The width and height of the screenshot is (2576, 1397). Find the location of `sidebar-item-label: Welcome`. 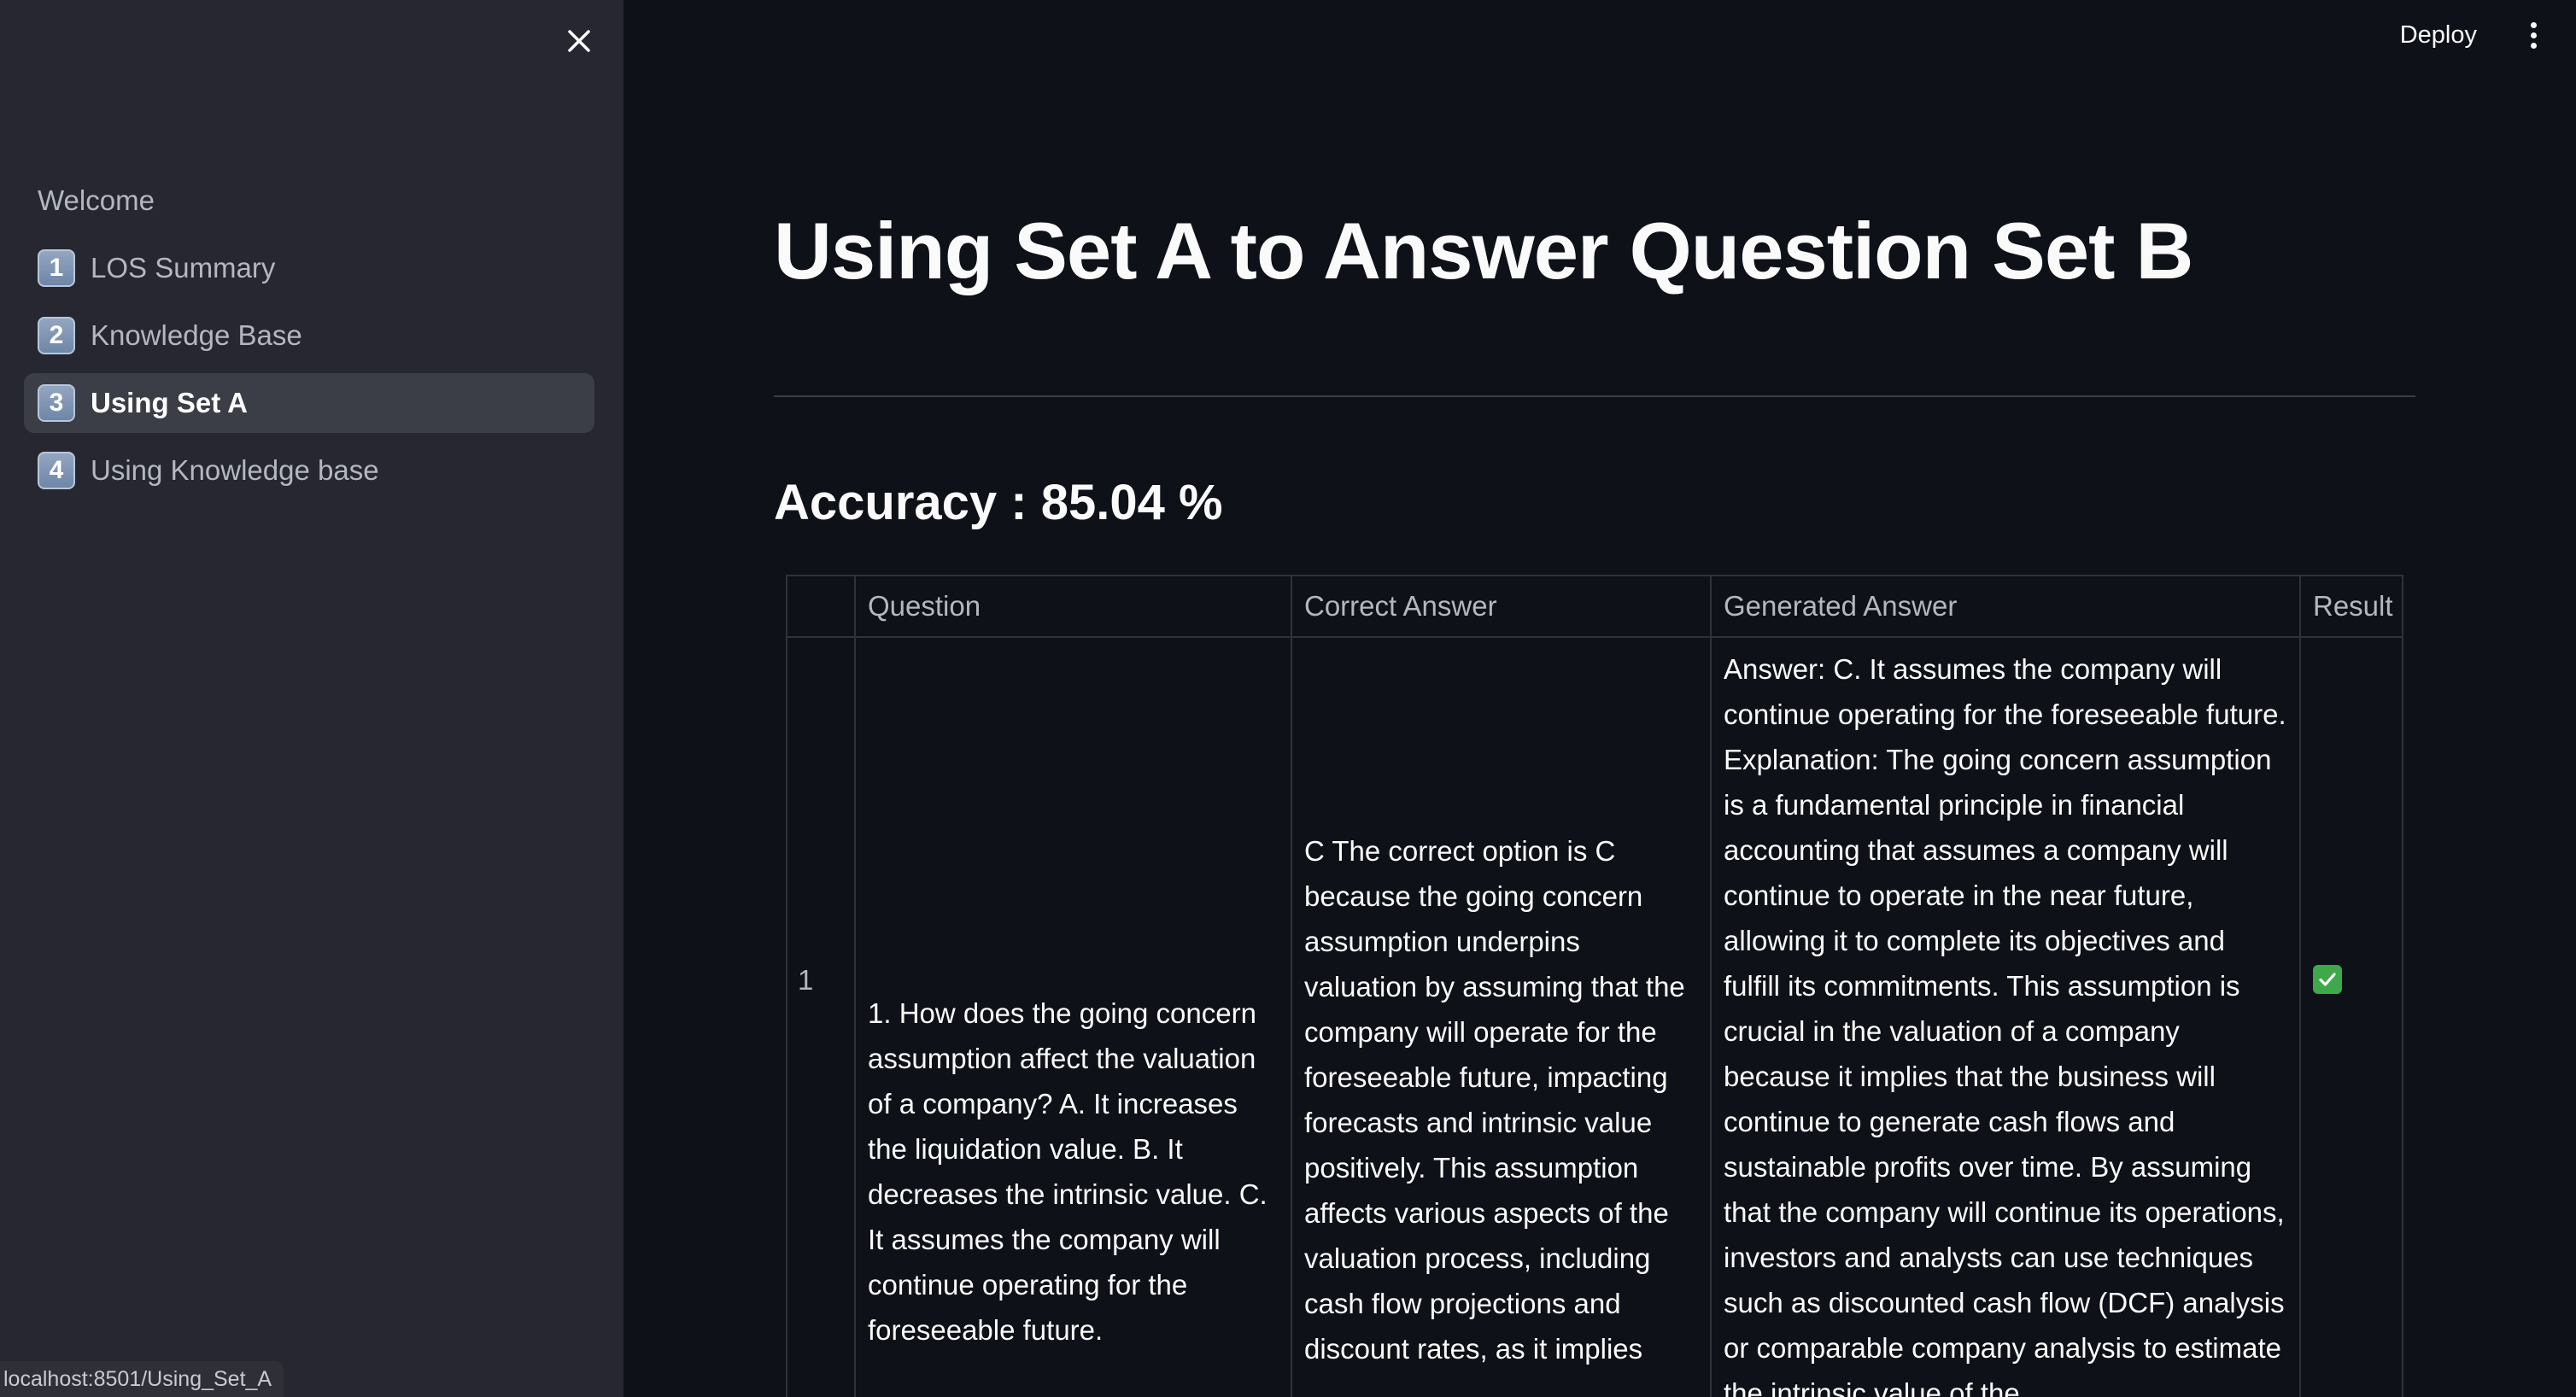

sidebar-item-label: Welcome is located at coordinates (96, 200).